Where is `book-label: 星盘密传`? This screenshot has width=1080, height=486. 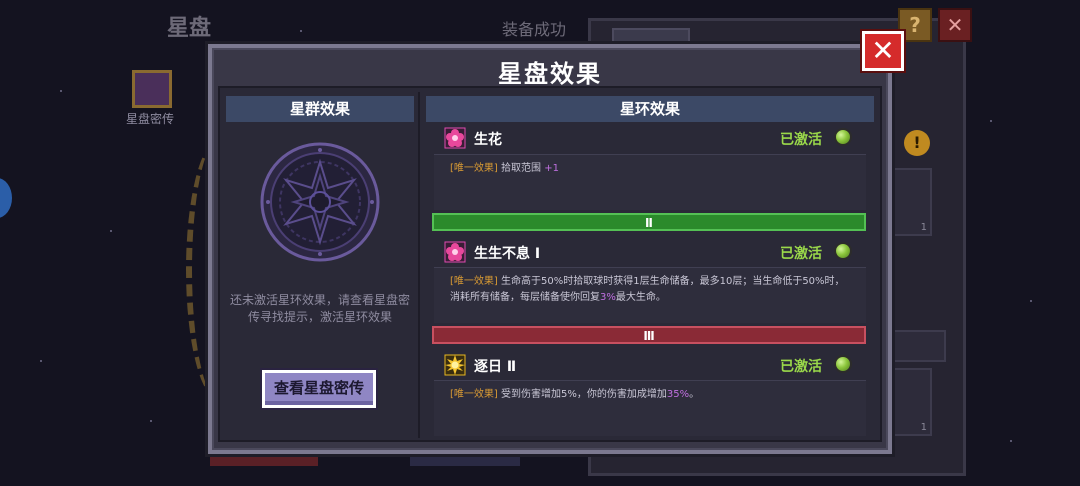 book-label: 星盘密传 is located at coordinates (150, 119).